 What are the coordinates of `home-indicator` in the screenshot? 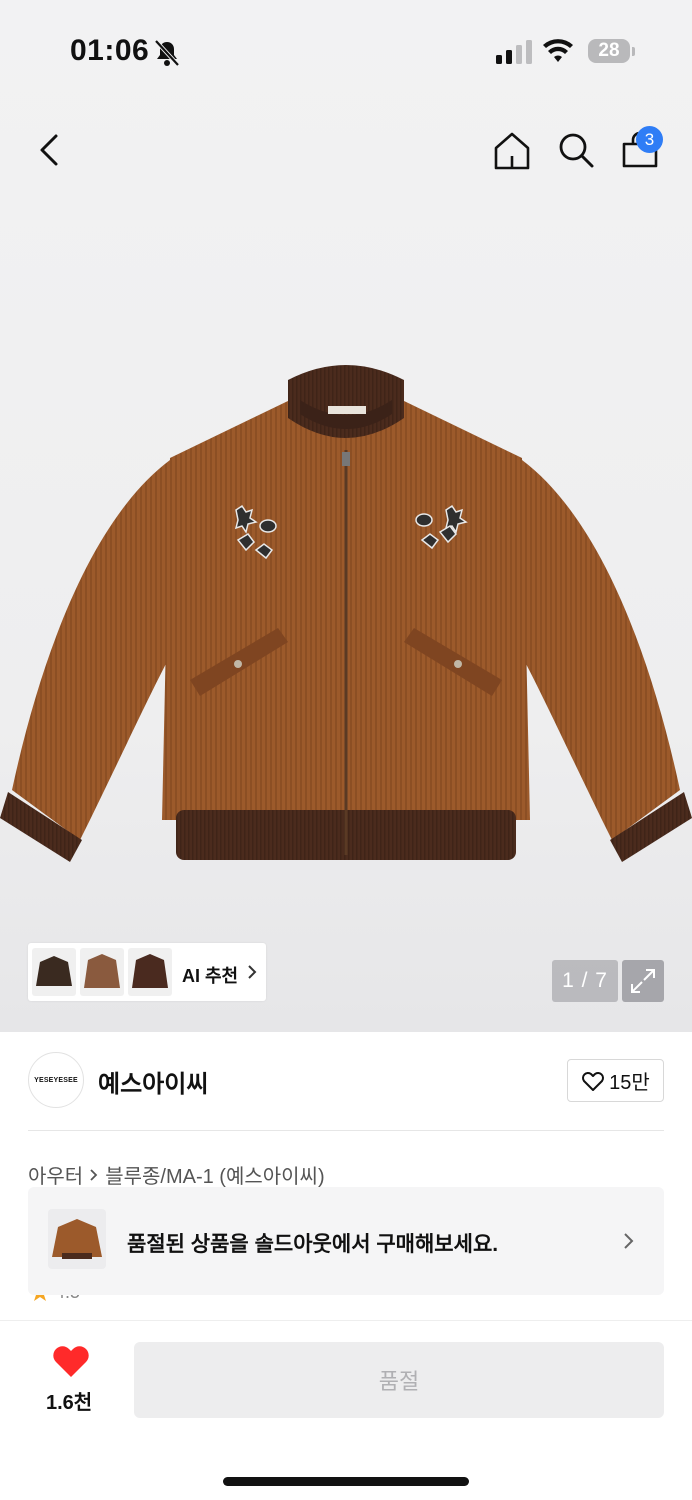 It's located at (346, 1481).